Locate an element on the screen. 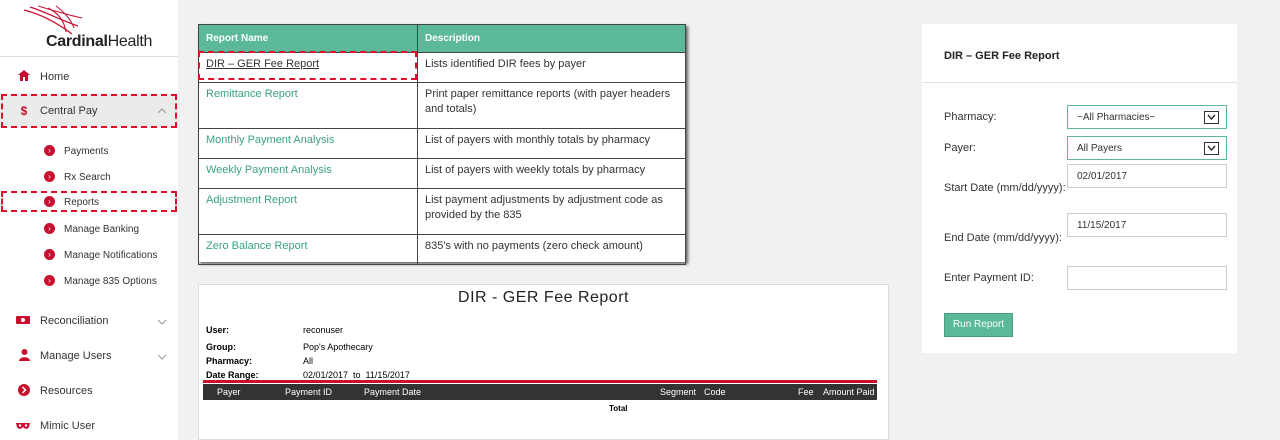 This screenshot has height=440, width=1280. column-header: Payer is located at coordinates (229, 392).